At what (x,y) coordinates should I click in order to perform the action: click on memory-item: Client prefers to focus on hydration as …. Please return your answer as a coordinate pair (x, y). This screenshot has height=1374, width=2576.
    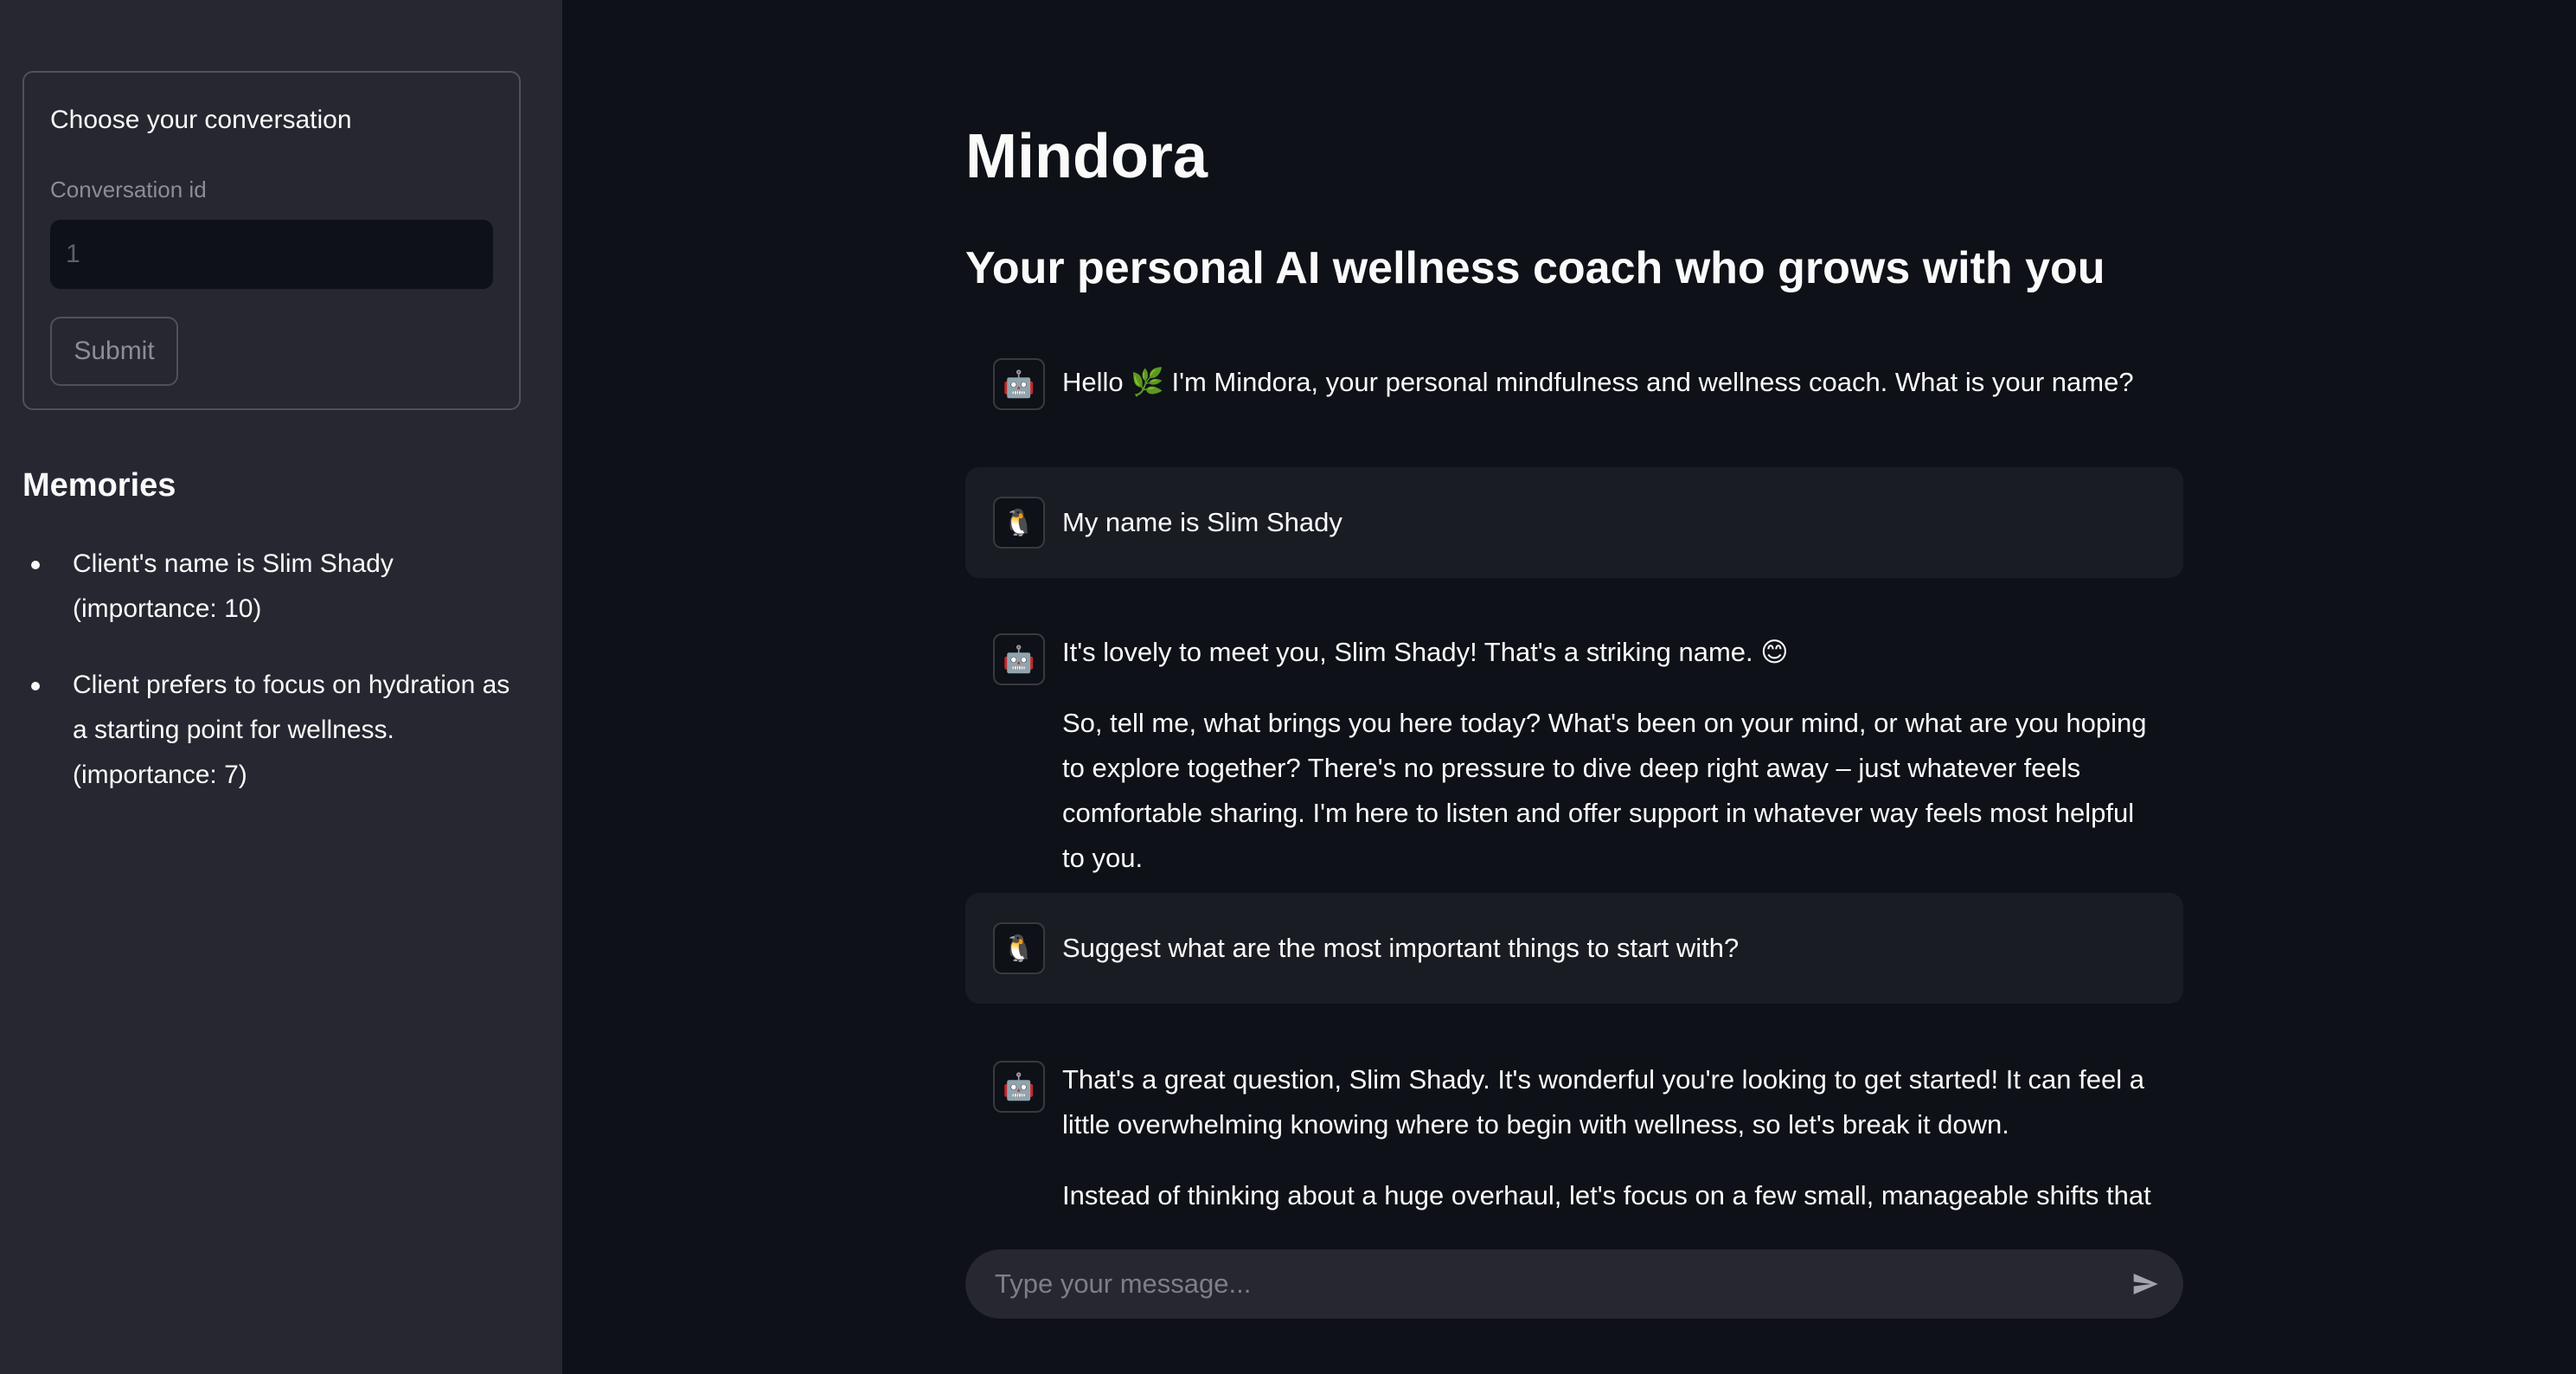
    Looking at the image, I should click on (273, 731).